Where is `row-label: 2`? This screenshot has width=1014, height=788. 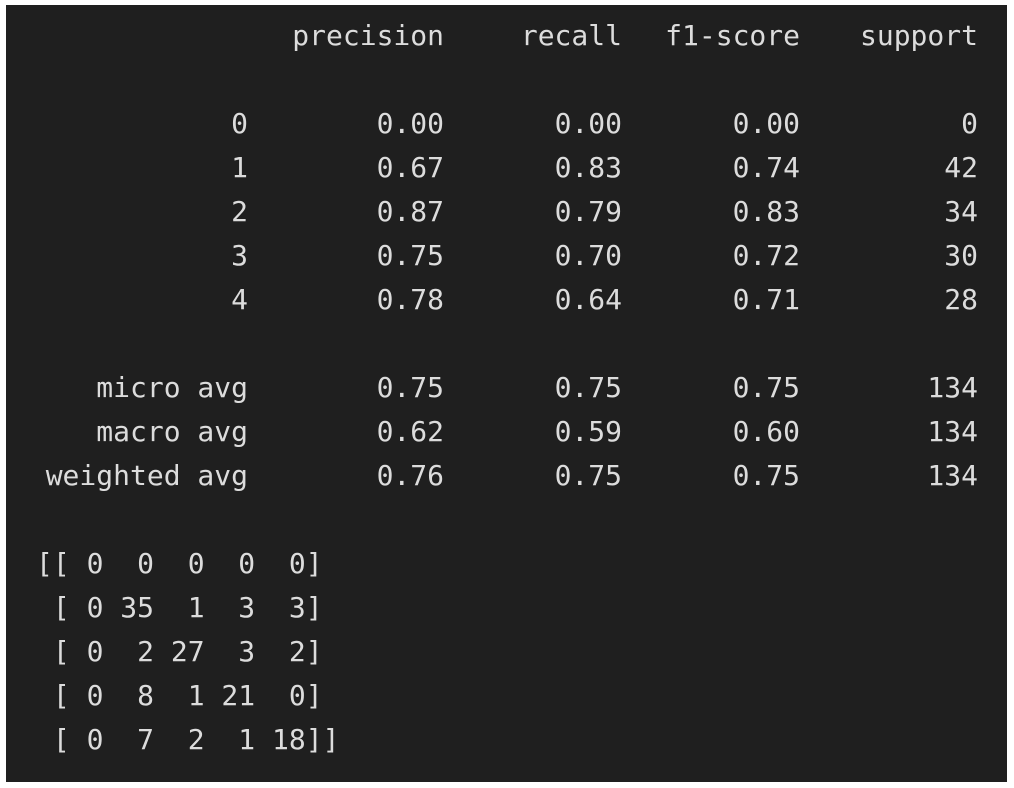
row-label: 2 is located at coordinates (239, 211).